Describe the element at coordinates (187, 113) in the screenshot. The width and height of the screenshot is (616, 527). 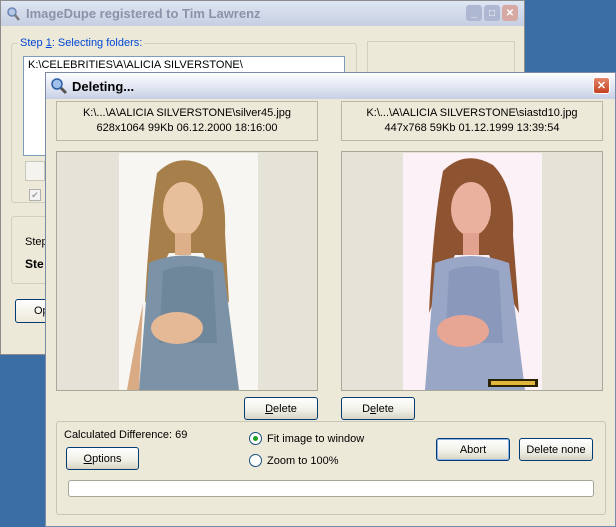
I see `left-file-path: K:\...\A\ALICIA SILVERSTONE\silver45.jpg` at that location.